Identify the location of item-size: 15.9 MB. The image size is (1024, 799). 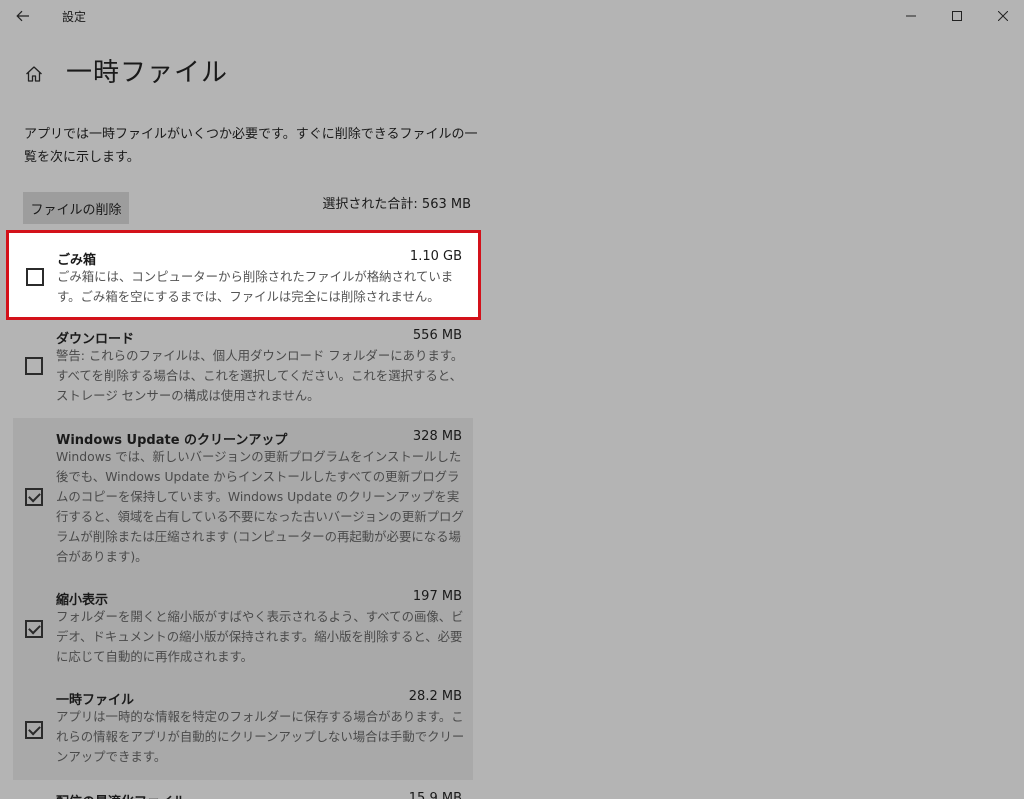
(435, 795).